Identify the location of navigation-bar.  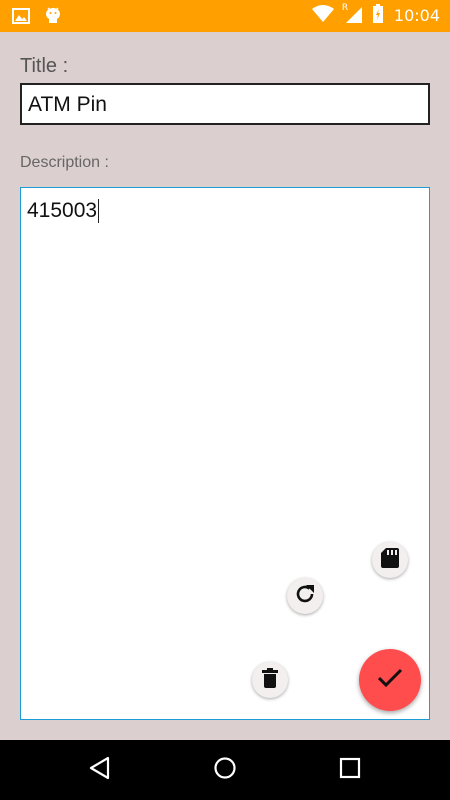
(225, 770).